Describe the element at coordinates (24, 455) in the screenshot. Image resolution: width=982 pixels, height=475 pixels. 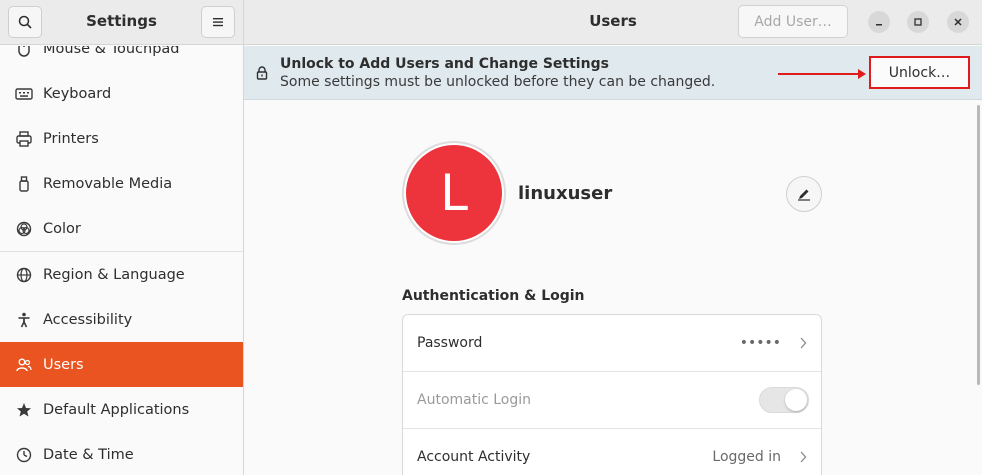
I see `clock-icon` at that location.